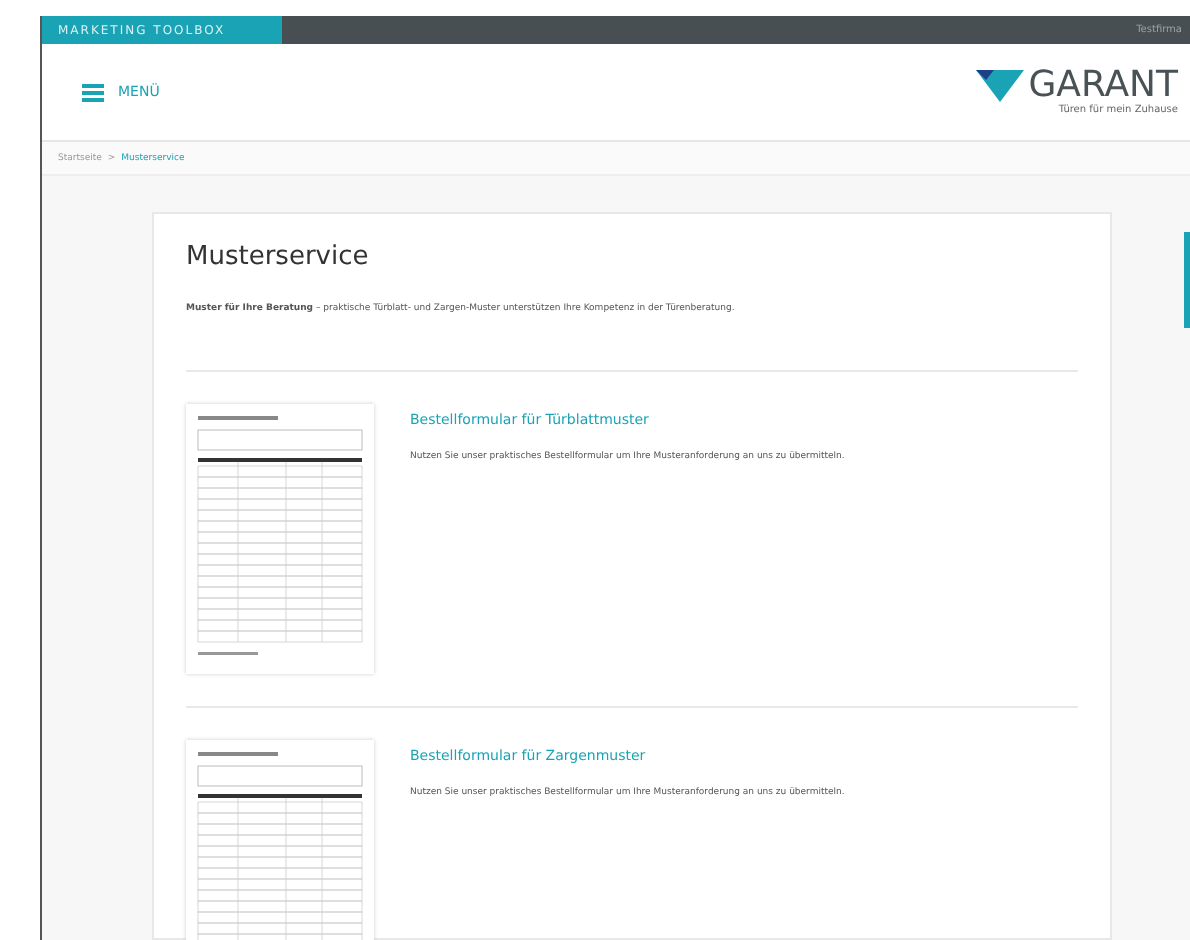  Describe the element at coordinates (1103, 86) in the screenshot. I see `logo-text: GARANT` at that location.